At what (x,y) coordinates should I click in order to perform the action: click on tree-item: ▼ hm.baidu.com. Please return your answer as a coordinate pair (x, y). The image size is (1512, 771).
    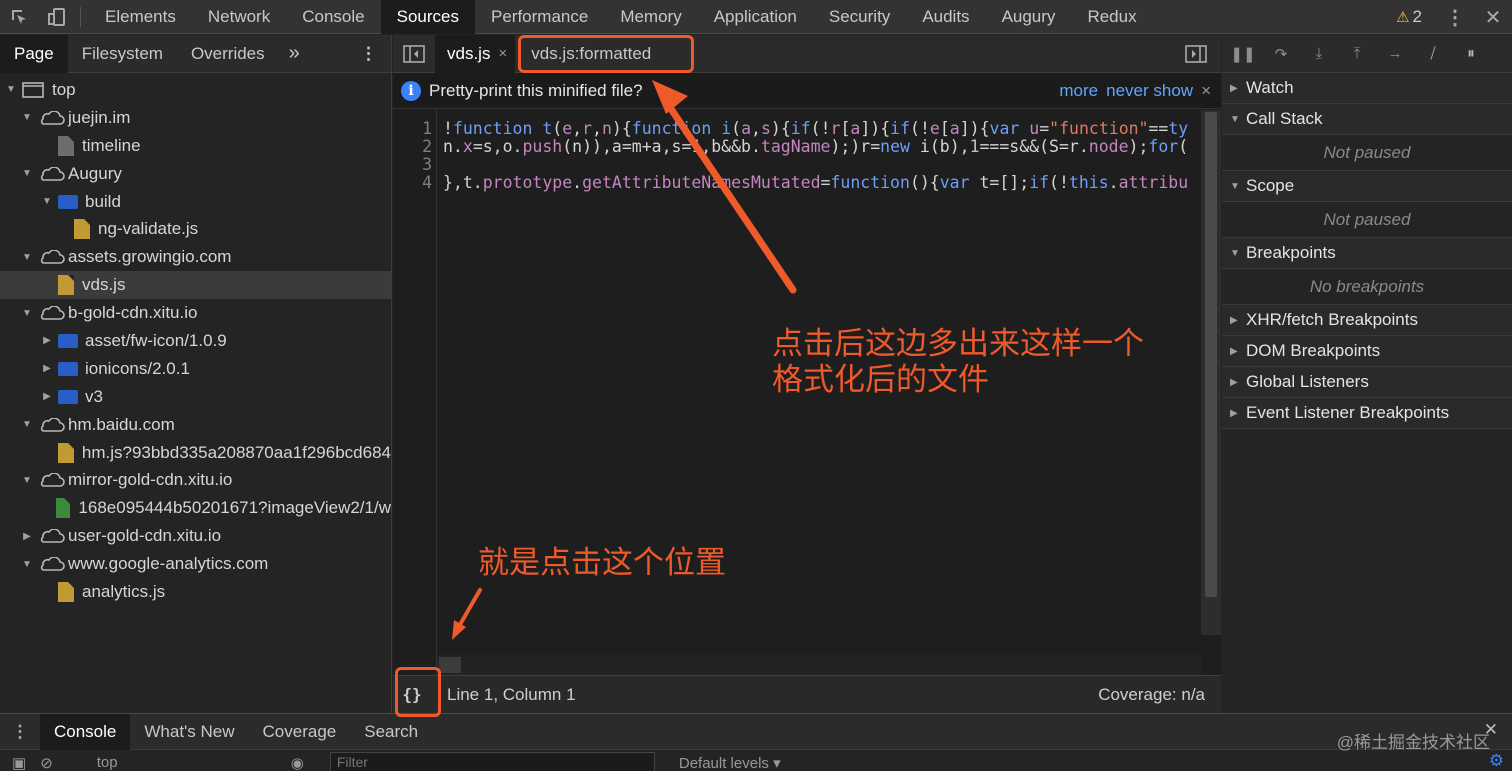
    Looking at the image, I should click on (195, 425).